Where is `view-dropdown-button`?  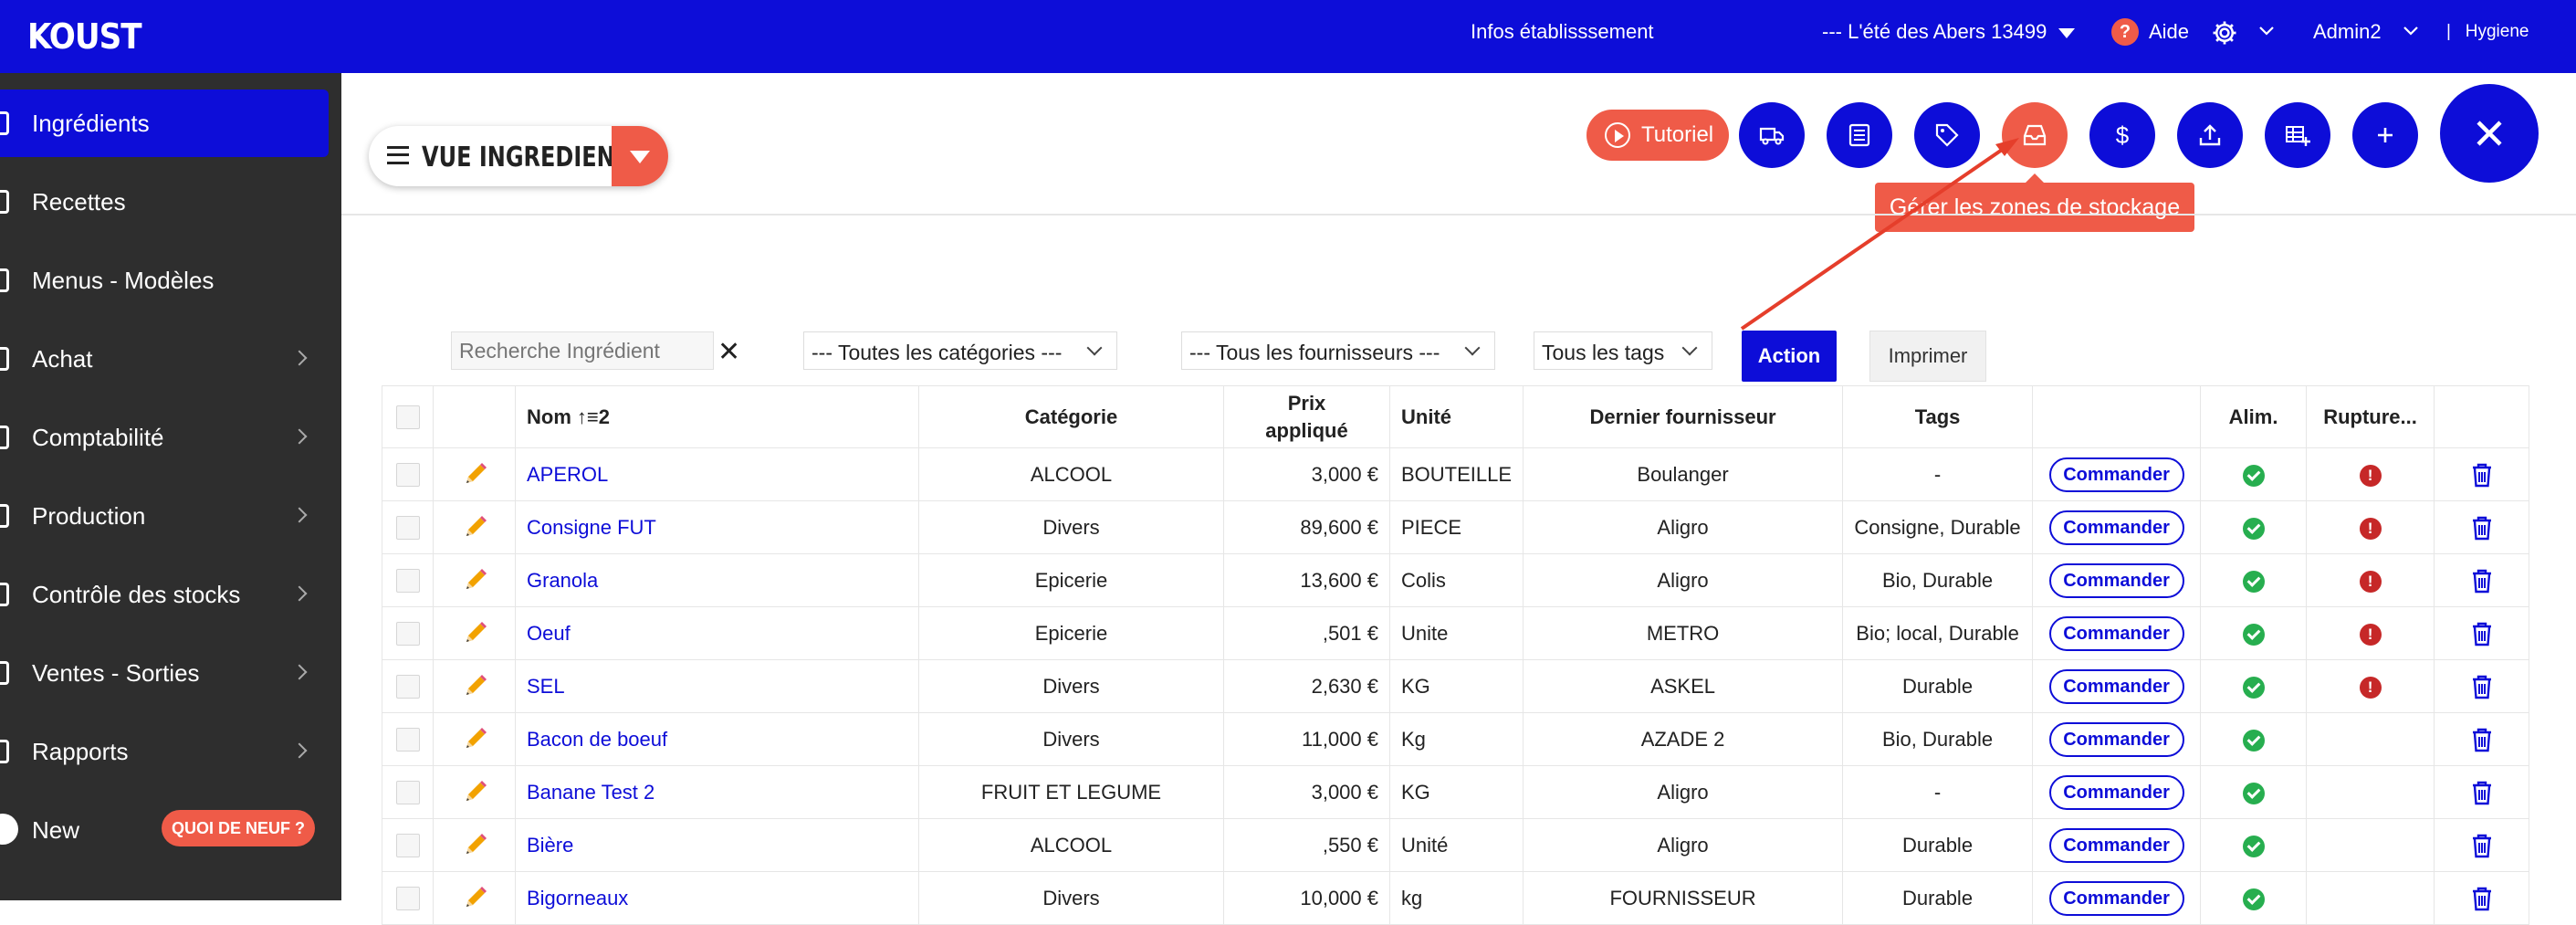
view-dropdown-button is located at coordinates (640, 156).